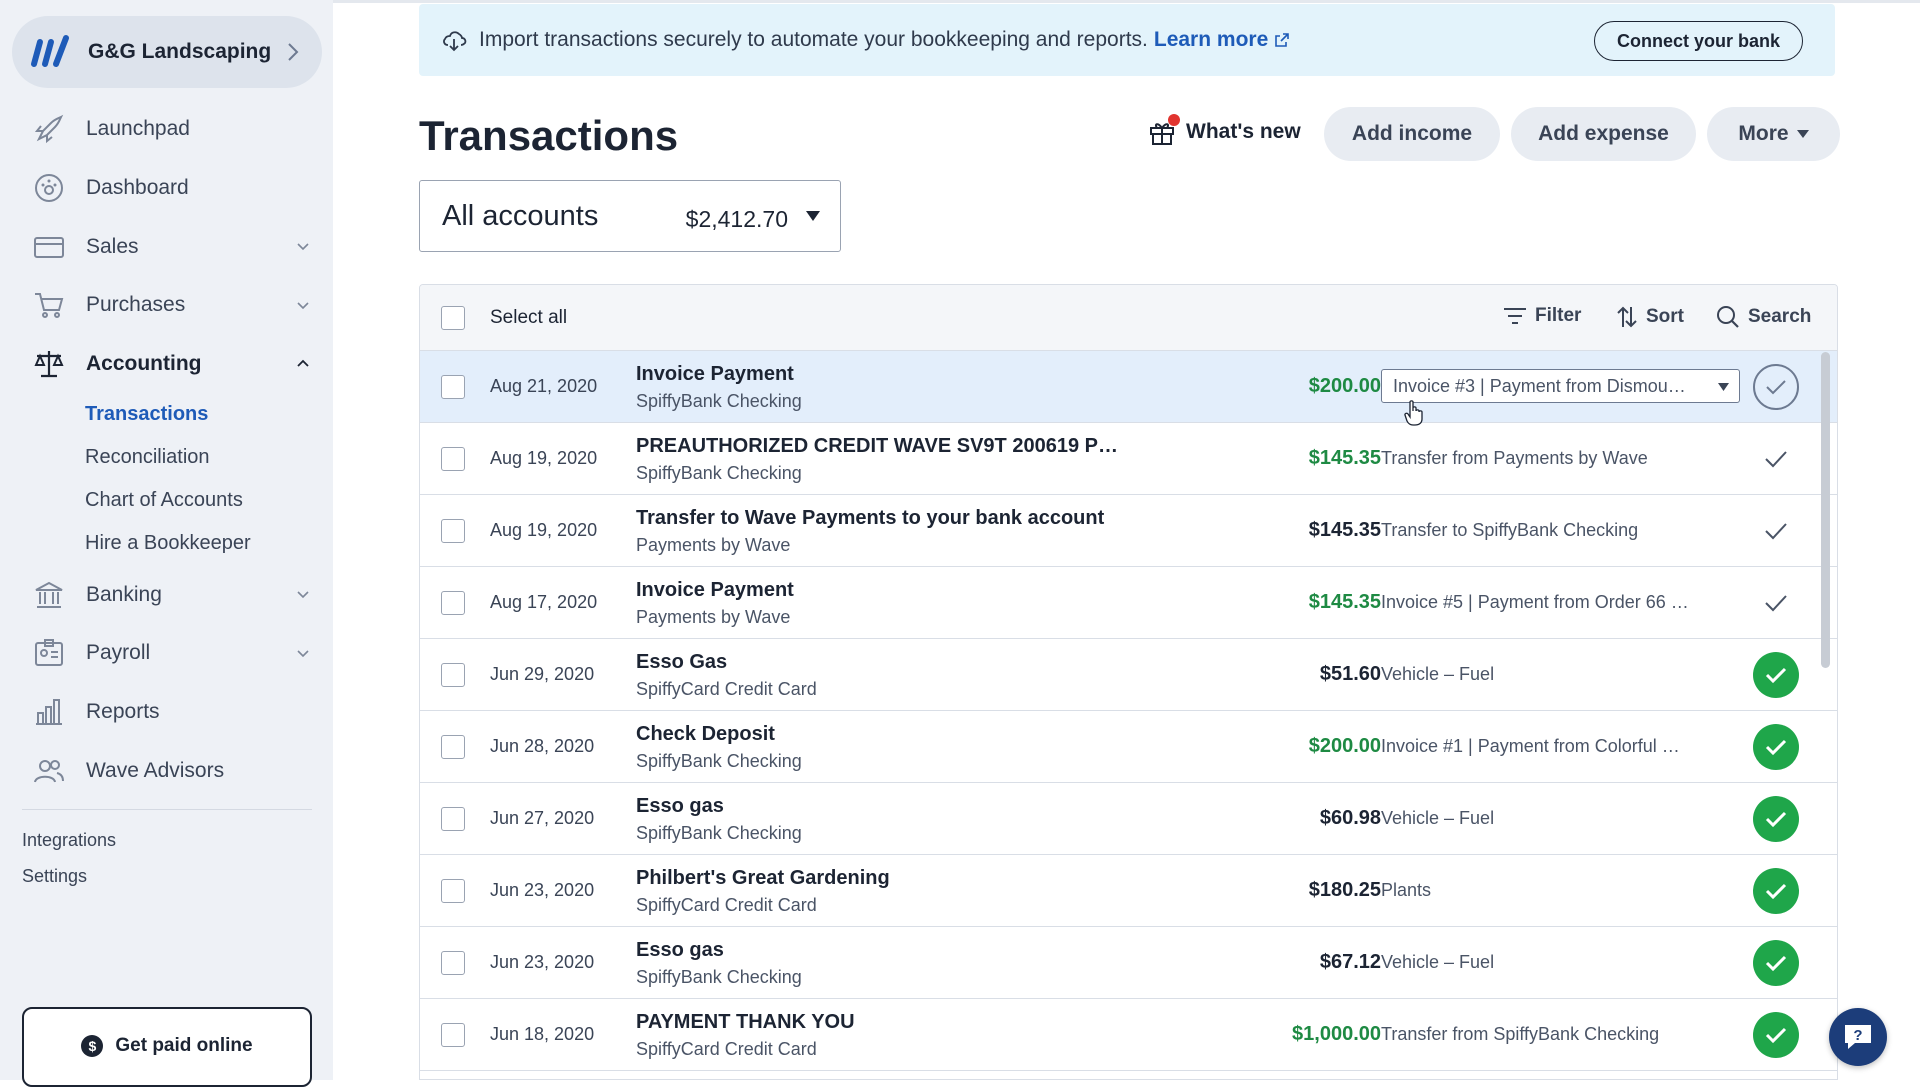 The width and height of the screenshot is (1920, 1087). What do you see at coordinates (1763, 317) in the screenshot?
I see `search-button: Search` at bounding box center [1763, 317].